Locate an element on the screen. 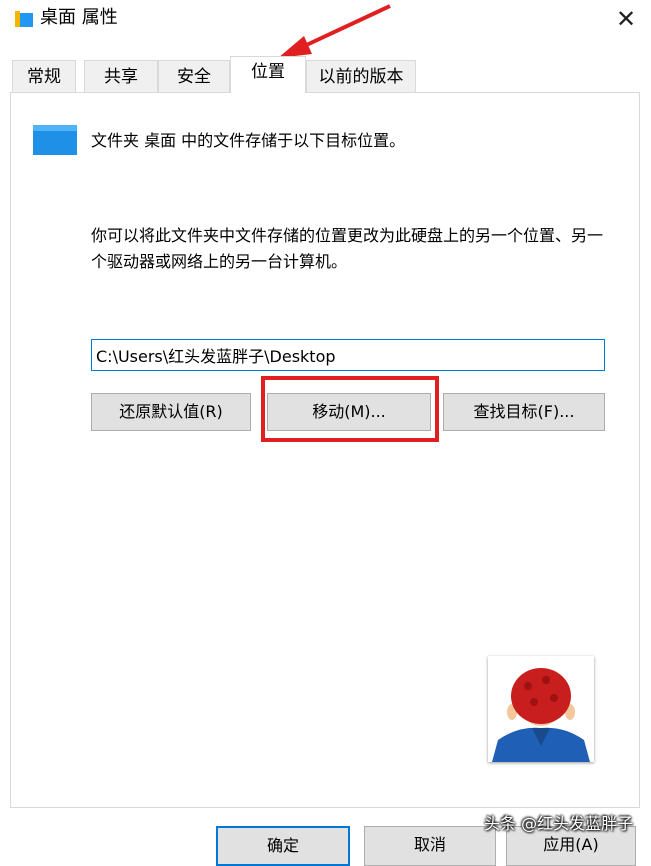 The width and height of the screenshot is (651, 866). tab-label: 以前的版本 is located at coordinates (361, 77).